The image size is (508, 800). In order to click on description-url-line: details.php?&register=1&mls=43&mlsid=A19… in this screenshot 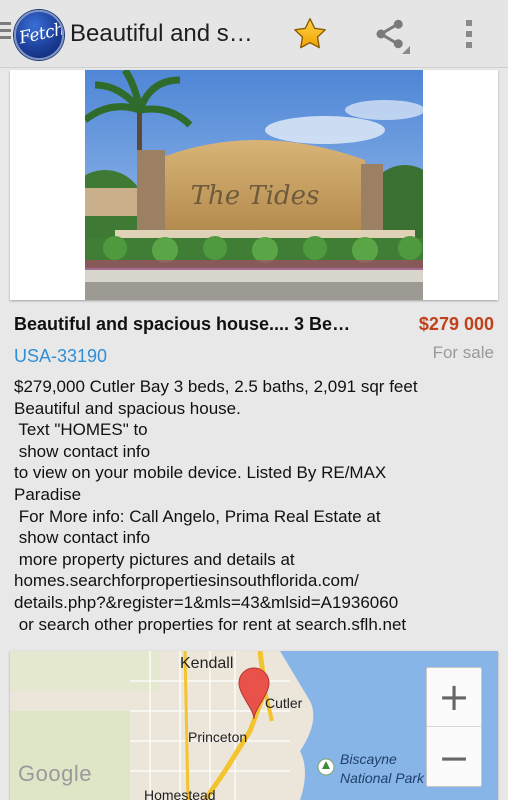, I will do `click(256, 603)`.